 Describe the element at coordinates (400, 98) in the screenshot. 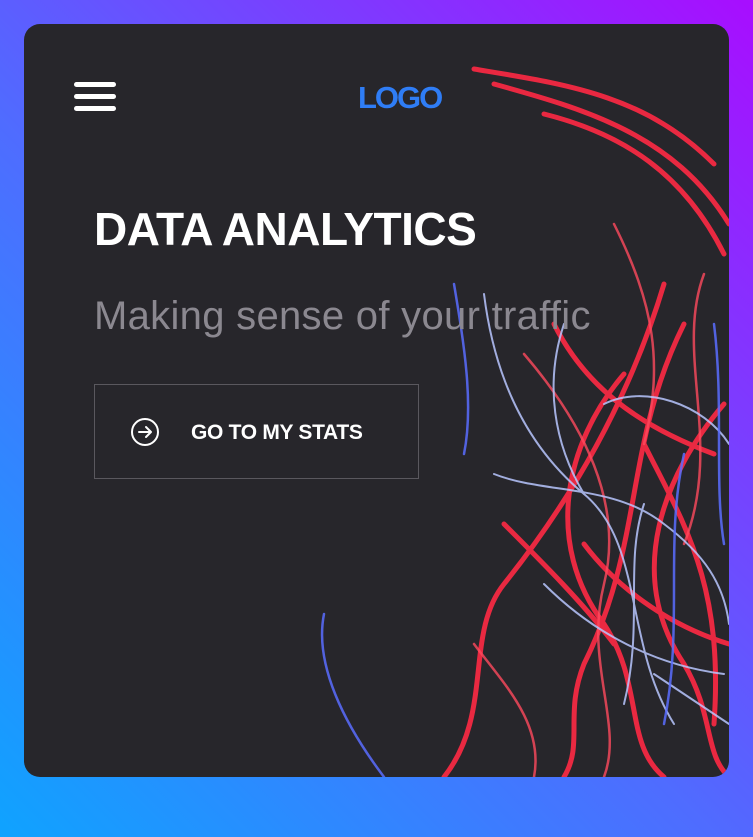

I see `logo: LOGO` at that location.